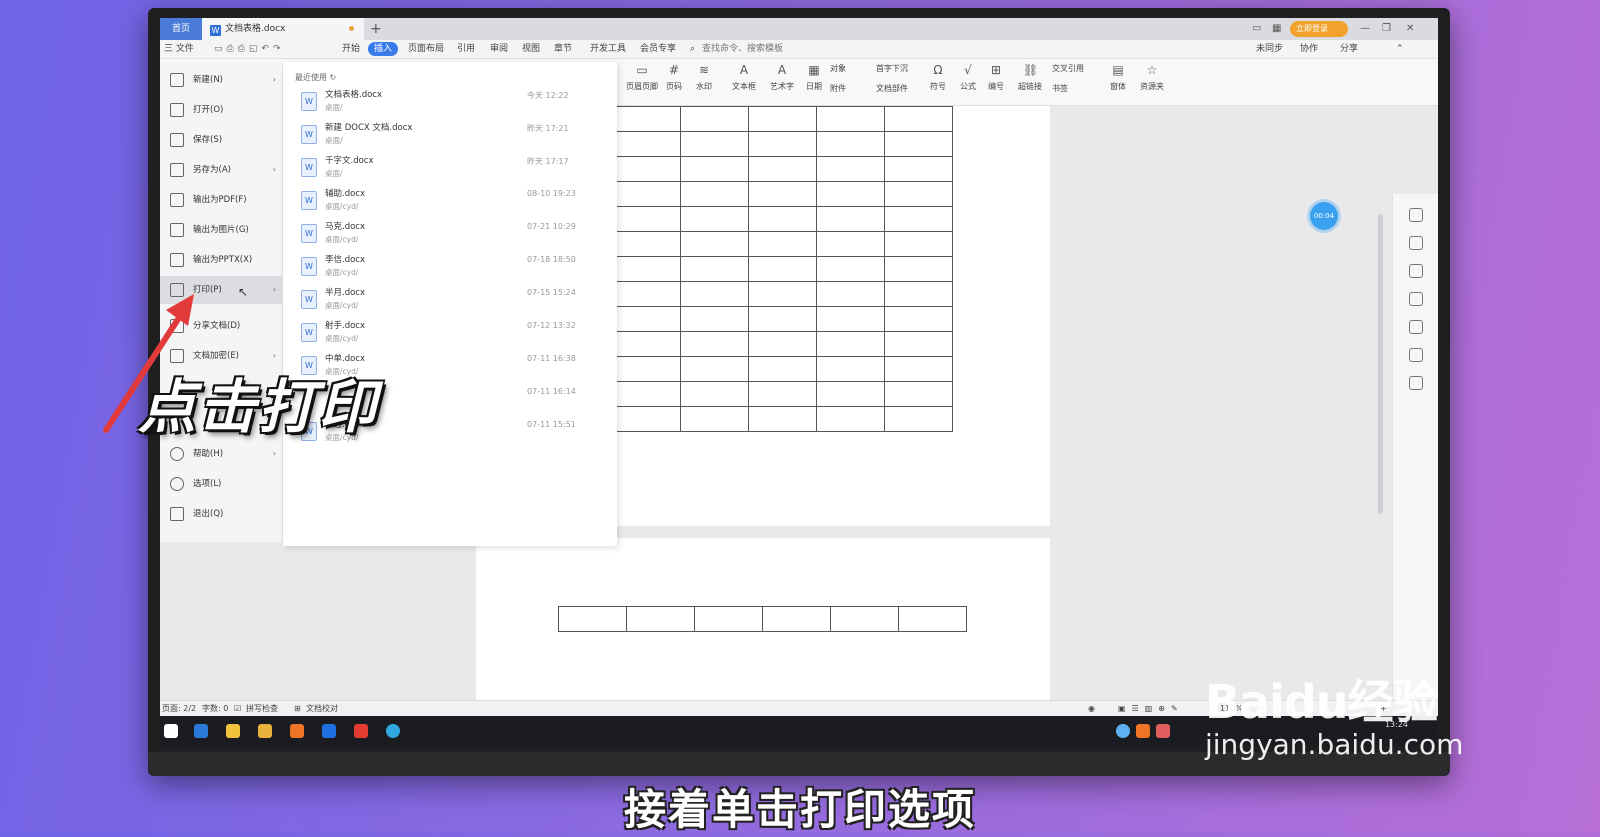  Describe the element at coordinates (233, 731) in the screenshot. I see `file-explorer-icon` at that location.